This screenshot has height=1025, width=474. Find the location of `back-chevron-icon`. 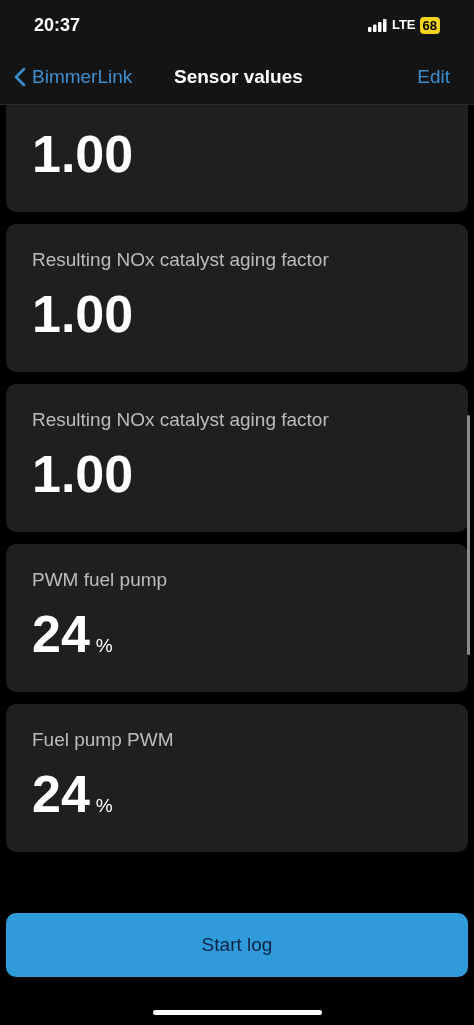

back-chevron-icon is located at coordinates (20, 77).